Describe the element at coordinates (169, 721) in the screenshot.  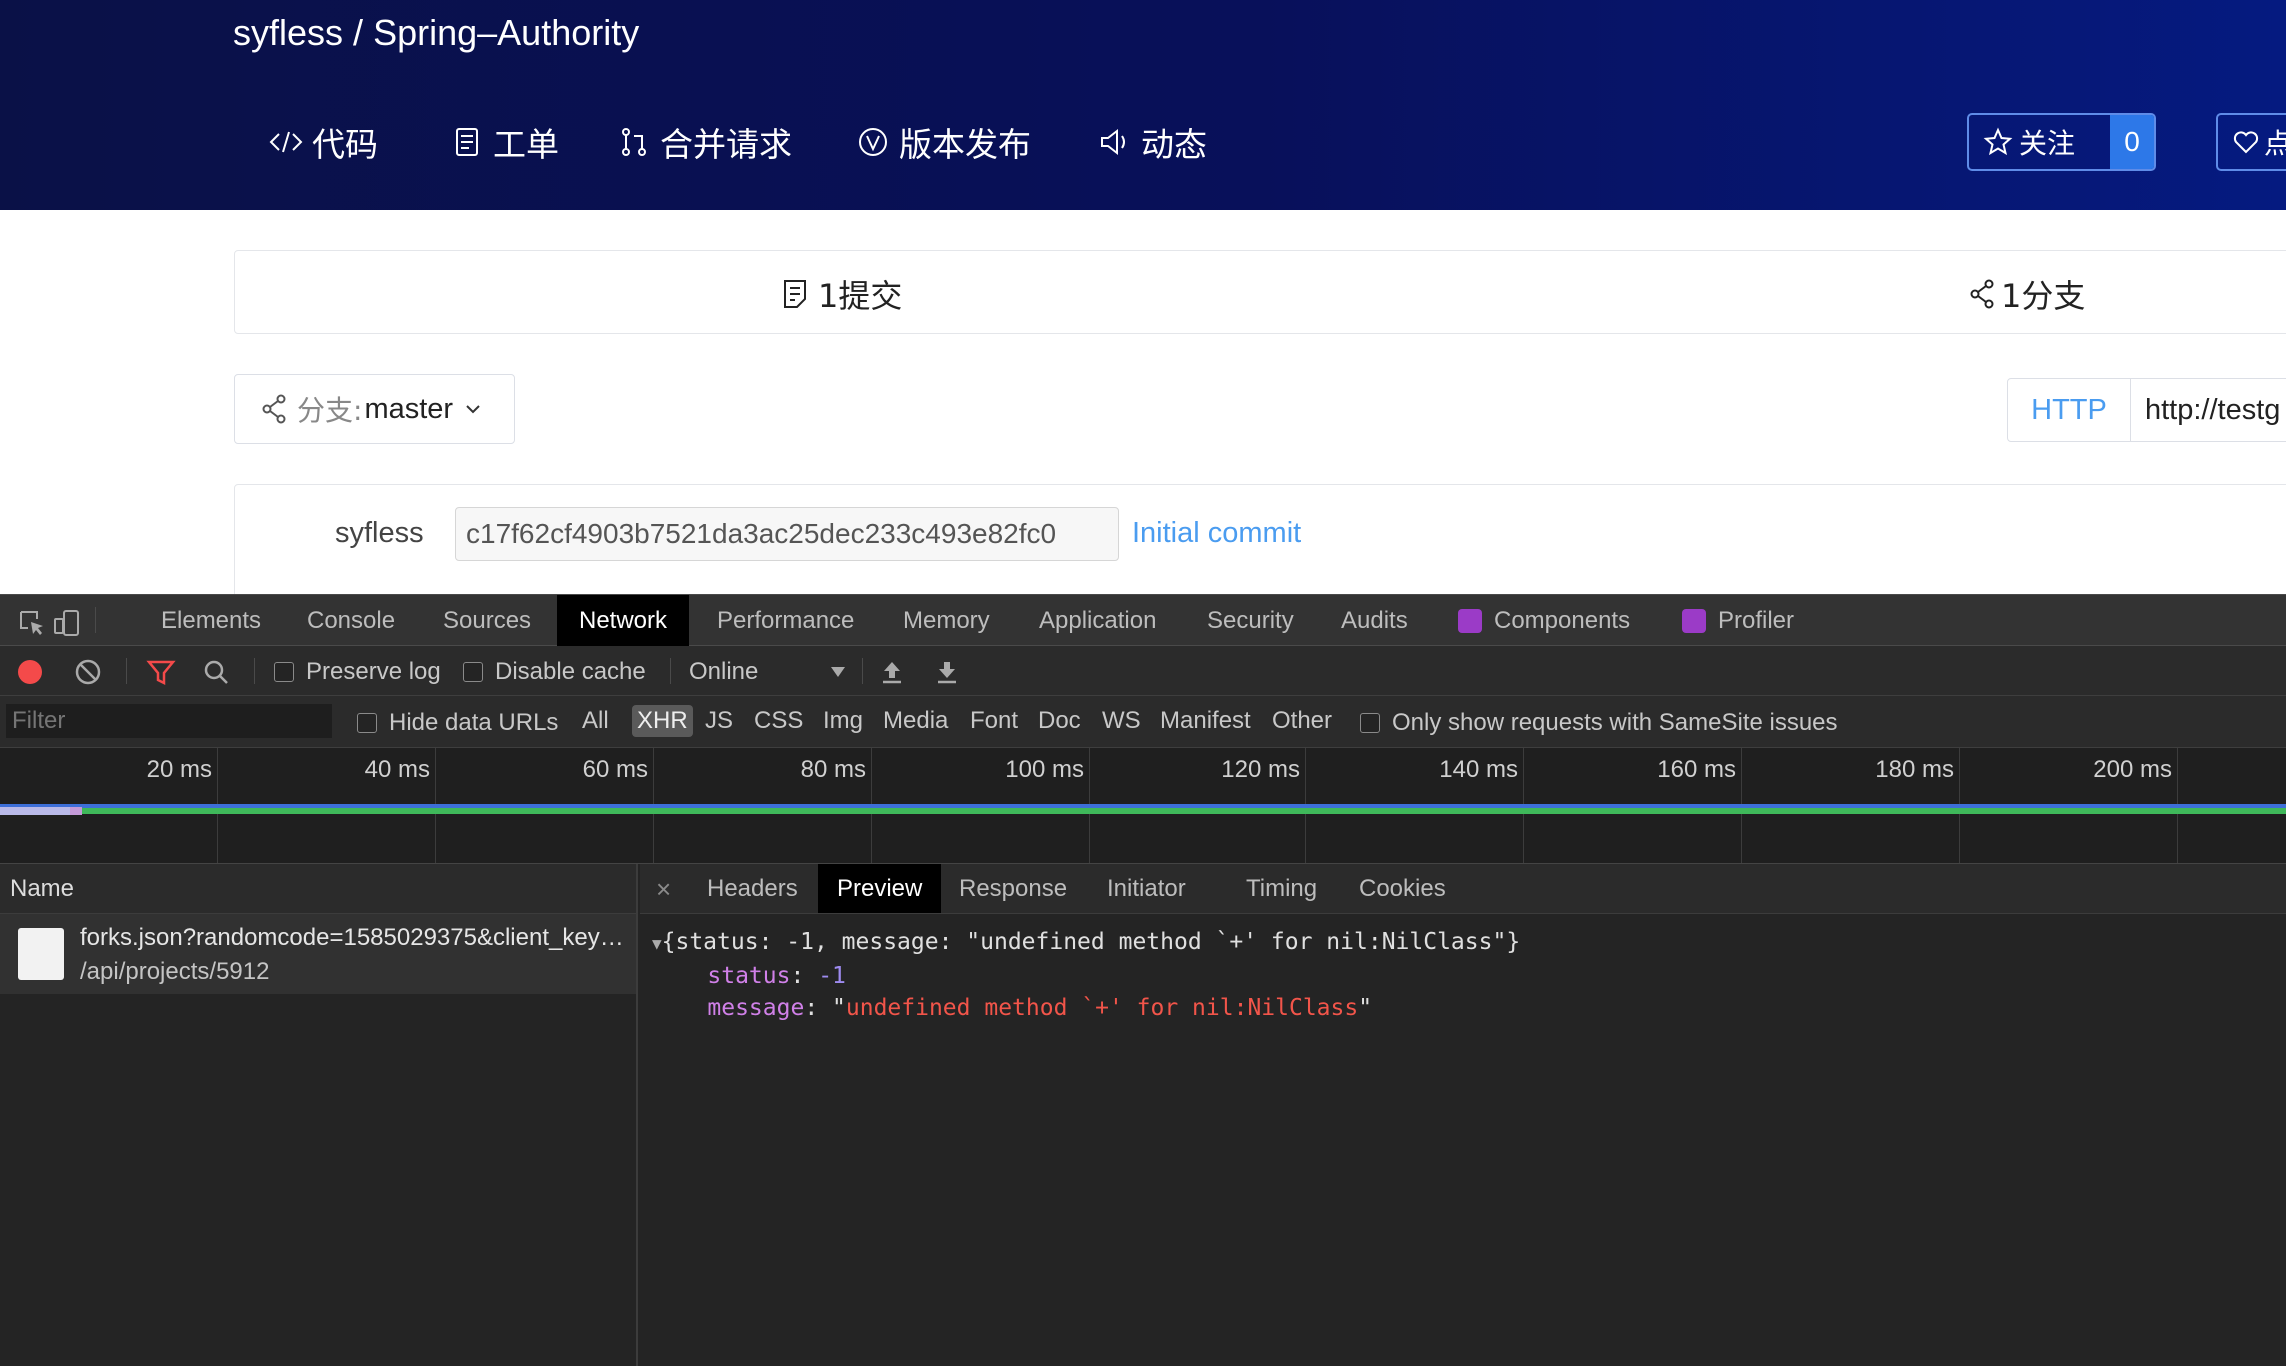
I see `filter-input` at that location.